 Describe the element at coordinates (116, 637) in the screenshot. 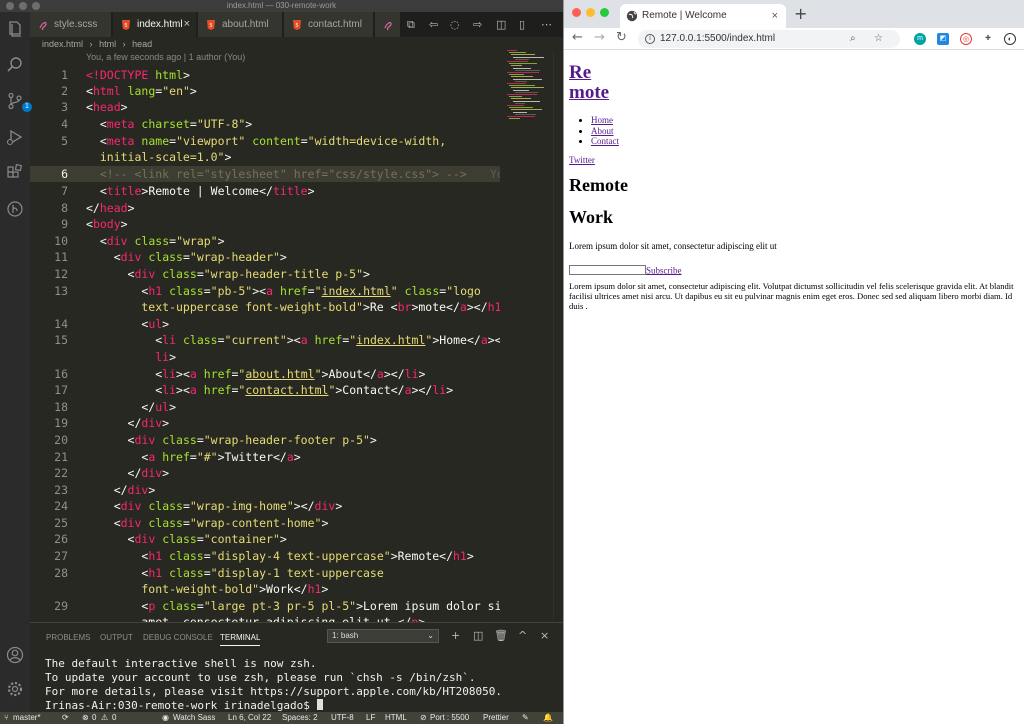

I see `panel-tab-output: OUTPUT` at that location.